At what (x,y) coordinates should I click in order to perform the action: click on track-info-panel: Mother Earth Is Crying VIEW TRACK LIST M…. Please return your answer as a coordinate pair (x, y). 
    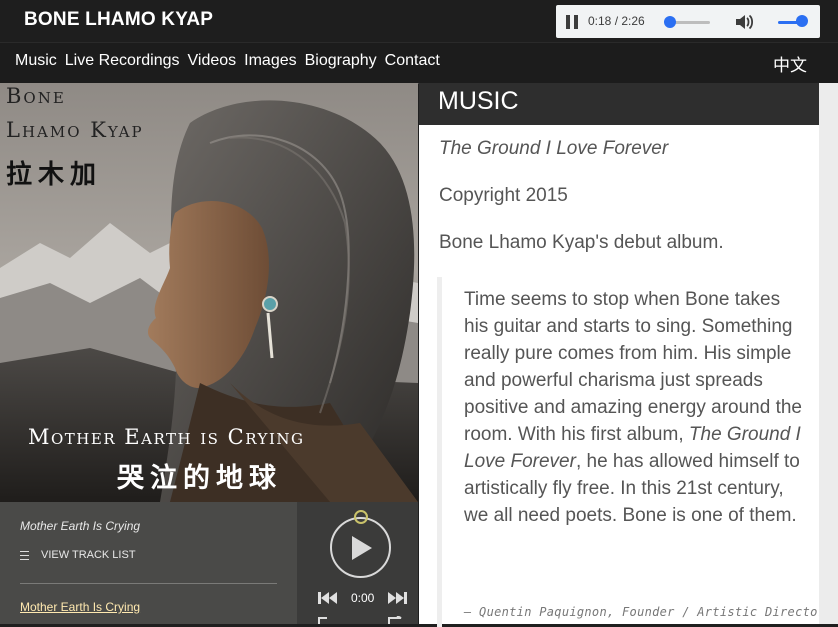
    Looking at the image, I should click on (148, 563).